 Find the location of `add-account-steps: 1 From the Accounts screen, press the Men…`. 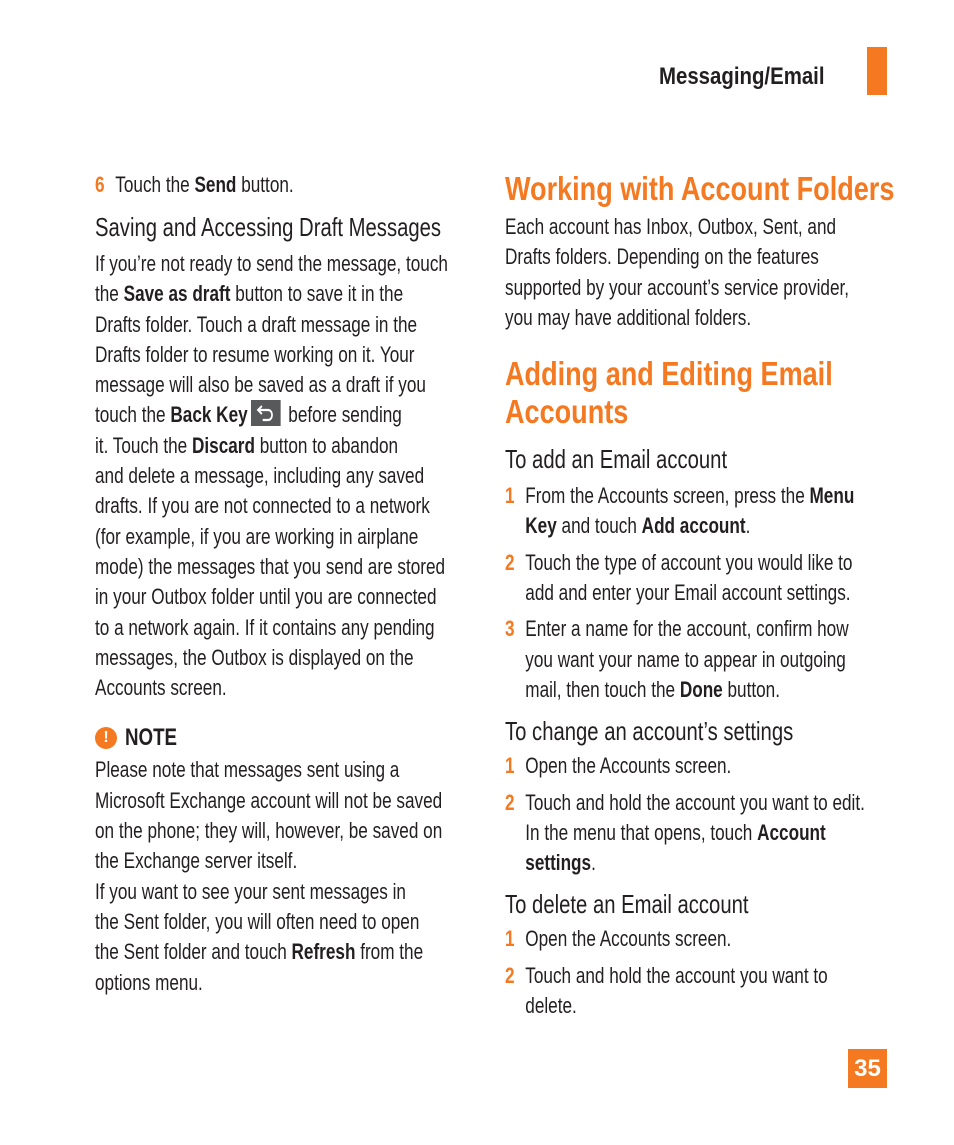

add-account-steps: 1 From the Accounts screen, press the Men… is located at coordinates (702, 593).